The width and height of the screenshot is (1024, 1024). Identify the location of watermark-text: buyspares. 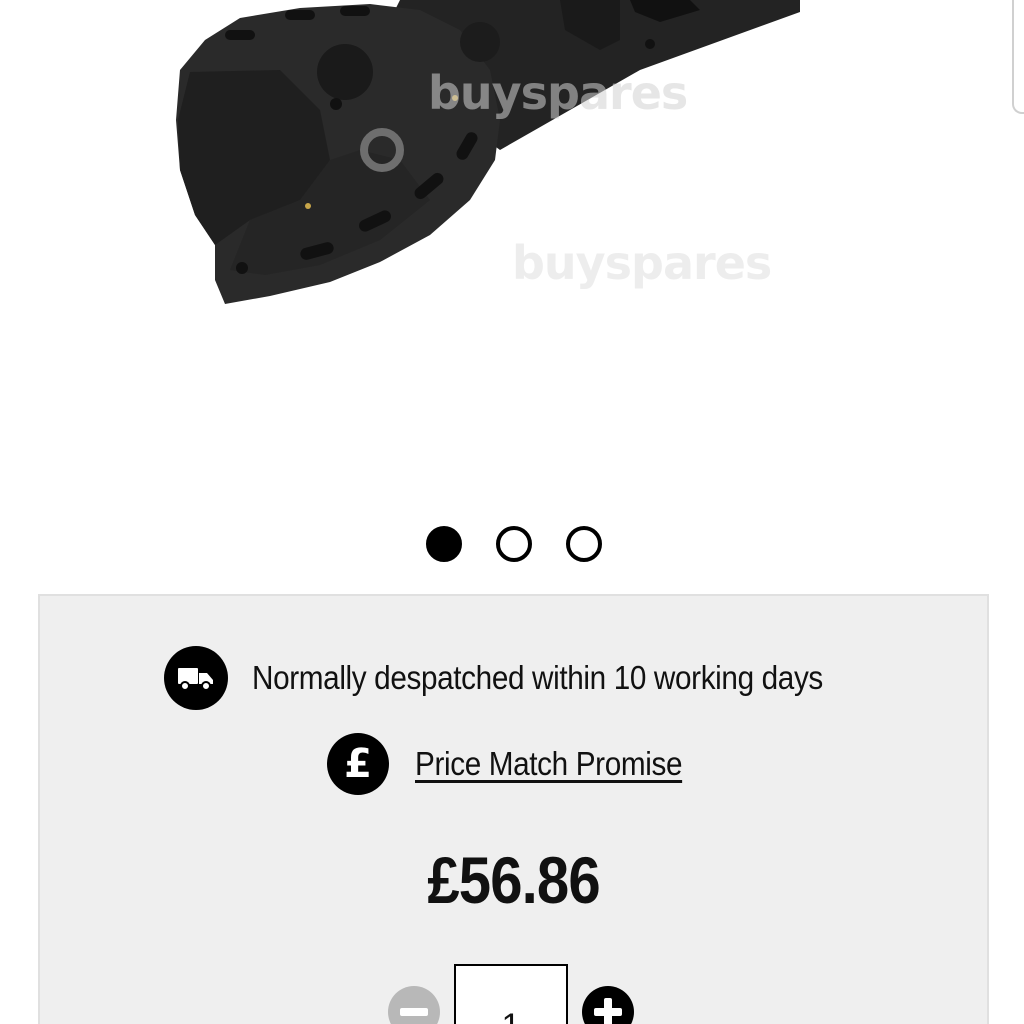
(558, 93).